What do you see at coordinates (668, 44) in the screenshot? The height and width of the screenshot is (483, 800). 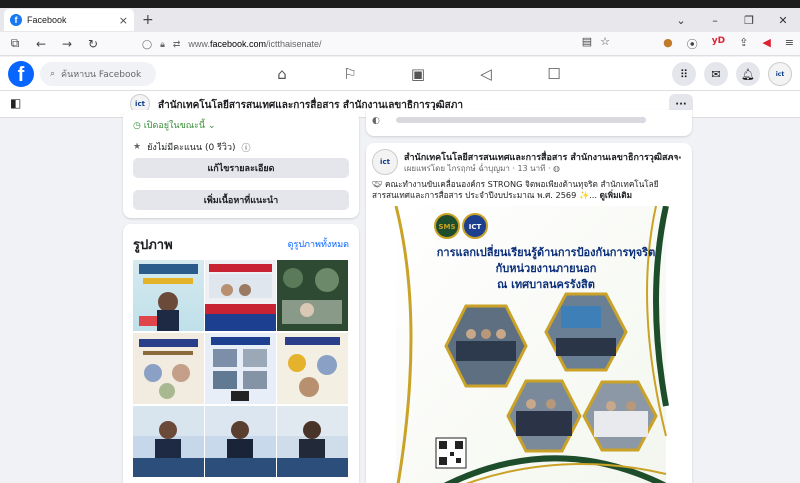 I see `extension-icon: ●` at bounding box center [668, 44].